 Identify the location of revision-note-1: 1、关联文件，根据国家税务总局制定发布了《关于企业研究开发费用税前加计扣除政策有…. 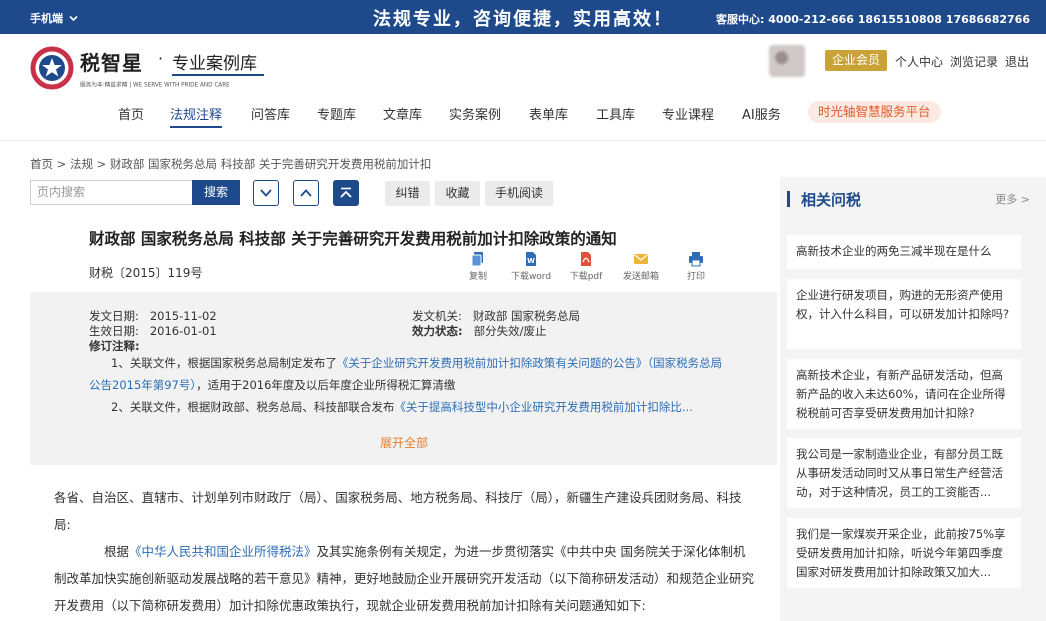
(409, 374).